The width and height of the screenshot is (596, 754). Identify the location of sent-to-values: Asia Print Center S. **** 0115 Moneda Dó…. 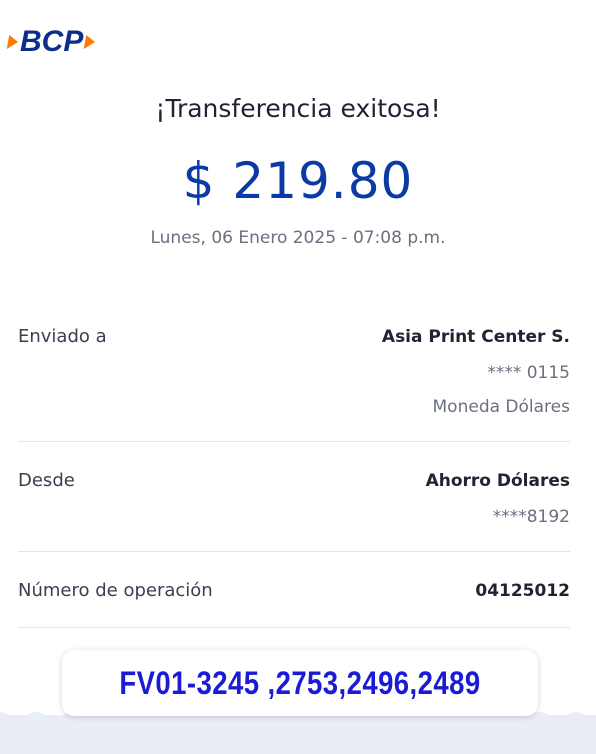
(476, 372).